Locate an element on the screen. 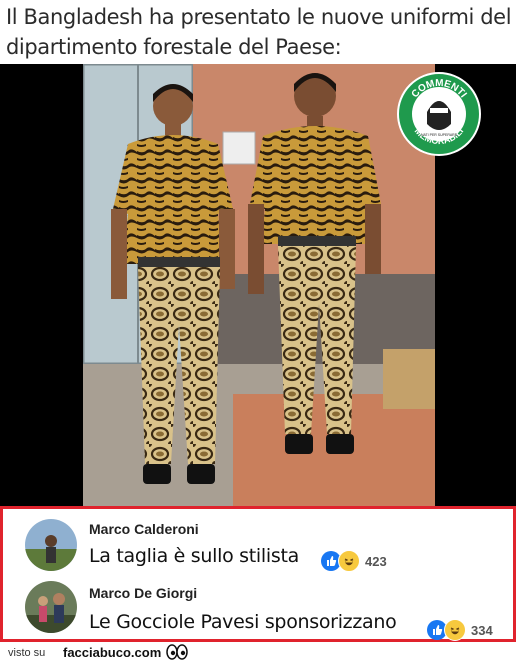 The image size is (516, 665). reaction-count: 334 is located at coordinates (482, 630).